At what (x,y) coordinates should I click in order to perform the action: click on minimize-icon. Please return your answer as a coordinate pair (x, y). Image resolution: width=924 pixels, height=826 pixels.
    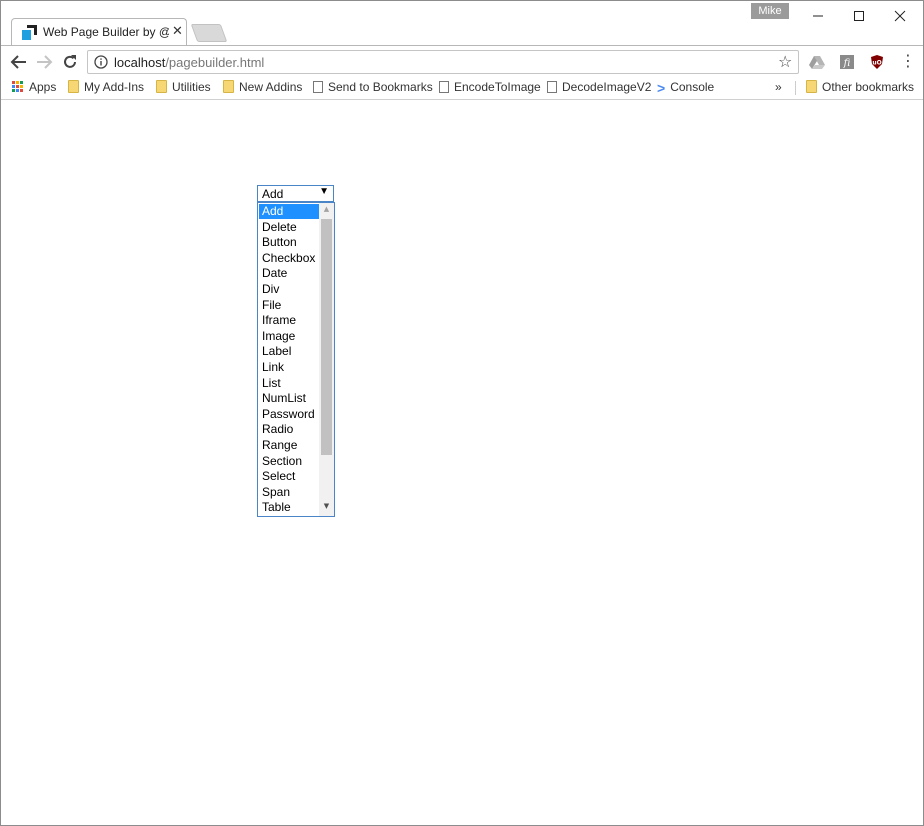
    Looking at the image, I should click on (818, 15).